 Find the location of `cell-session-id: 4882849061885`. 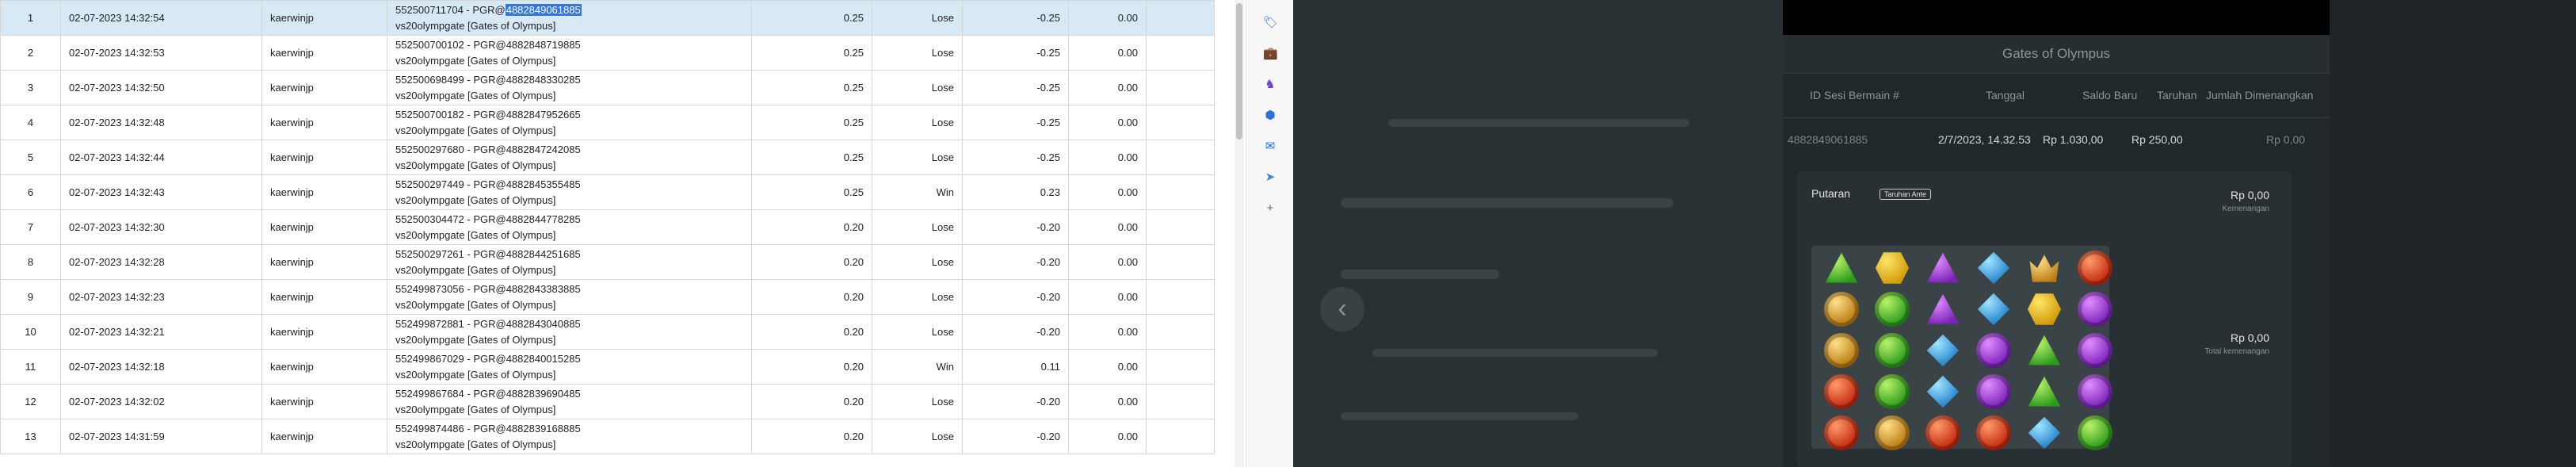

cell-session-id: 4882849061885 is located at coordinates (1828, 139).